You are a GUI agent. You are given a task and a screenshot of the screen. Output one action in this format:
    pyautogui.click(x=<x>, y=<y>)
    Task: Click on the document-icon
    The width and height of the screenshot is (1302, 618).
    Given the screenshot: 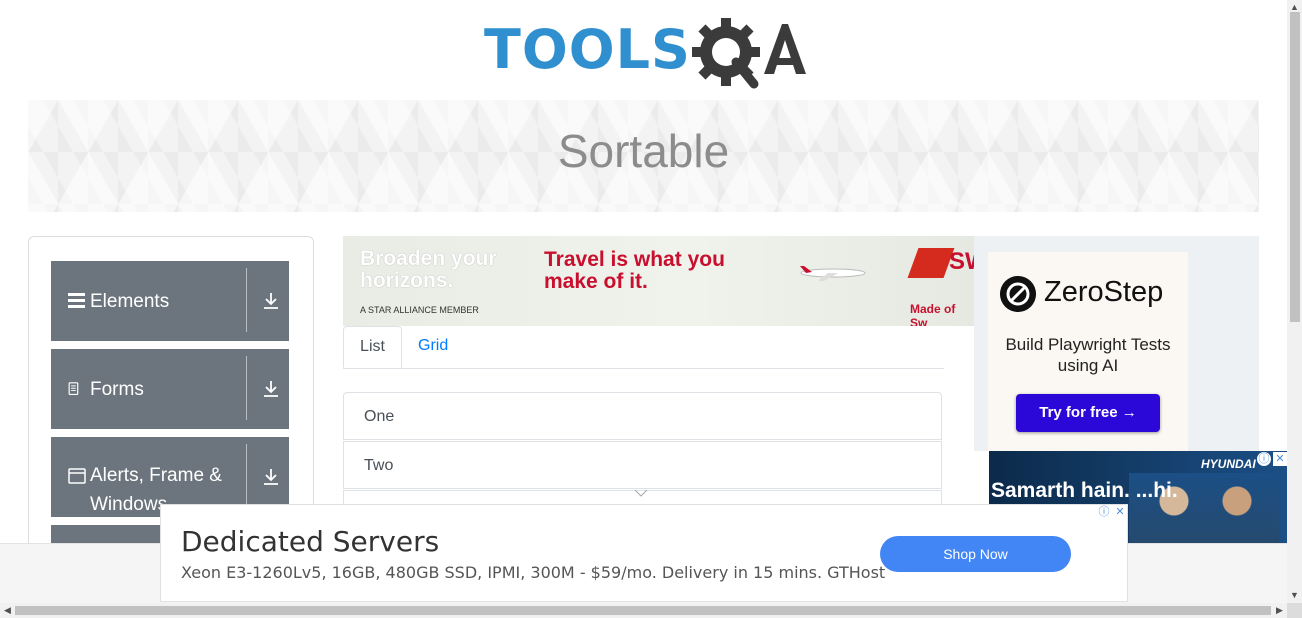 What is the action you would take?
    pyautogui.click(x=73, y=389)
    